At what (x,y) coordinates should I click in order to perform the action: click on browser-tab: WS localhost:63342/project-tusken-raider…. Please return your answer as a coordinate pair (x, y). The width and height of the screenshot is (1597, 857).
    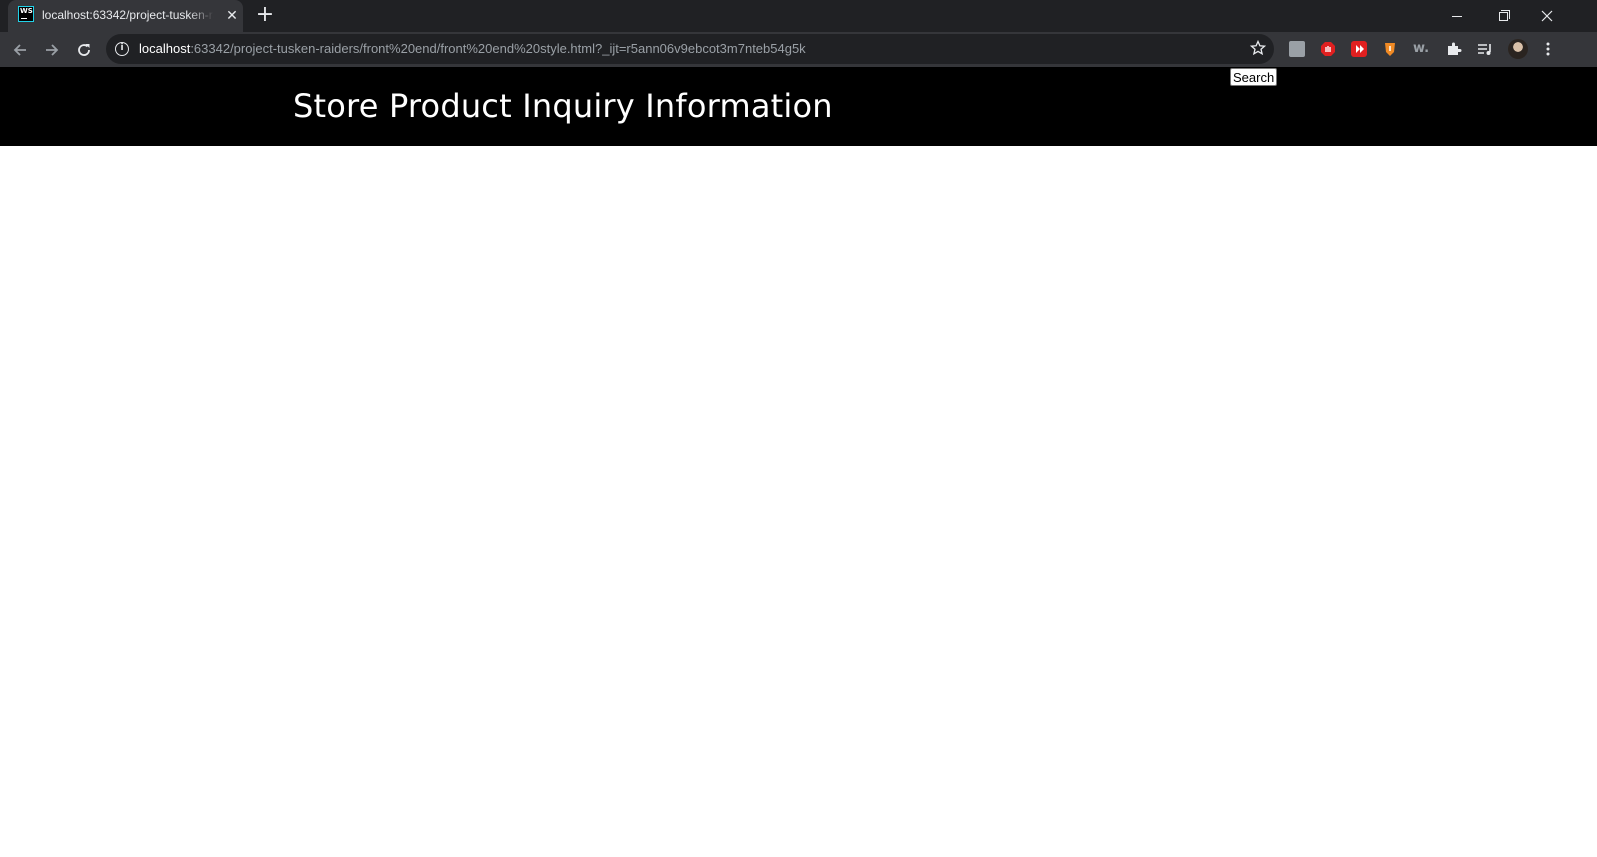
    Looking at the image, I should click on (125, 16).